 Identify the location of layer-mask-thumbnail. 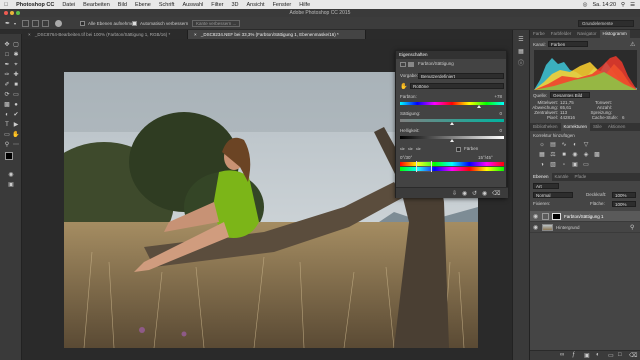
(556, 216).